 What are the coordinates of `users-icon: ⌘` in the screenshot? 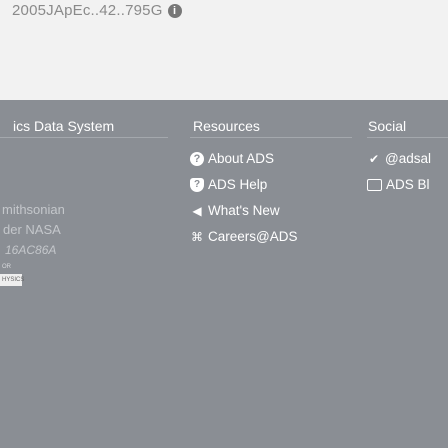 It's located at (197, 236).